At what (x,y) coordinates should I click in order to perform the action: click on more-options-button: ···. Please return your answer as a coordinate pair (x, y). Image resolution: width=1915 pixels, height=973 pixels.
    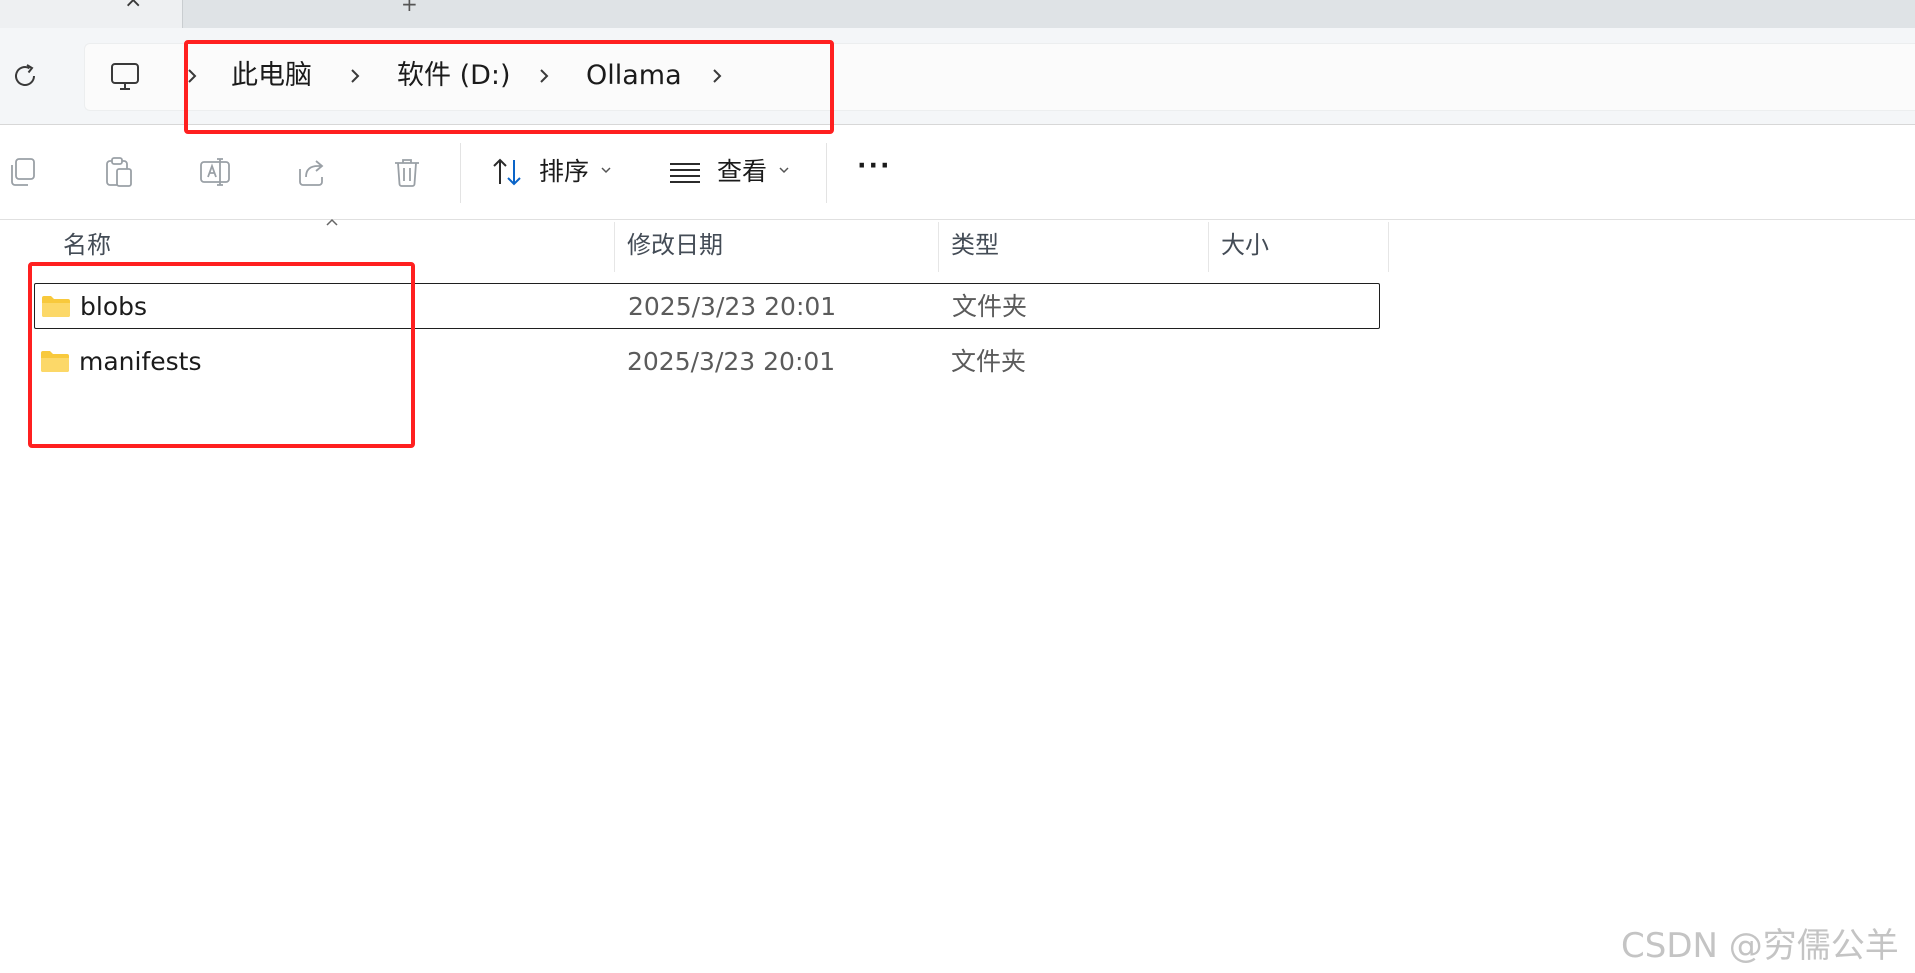
    Looking at the image, I should click on (874, 166).